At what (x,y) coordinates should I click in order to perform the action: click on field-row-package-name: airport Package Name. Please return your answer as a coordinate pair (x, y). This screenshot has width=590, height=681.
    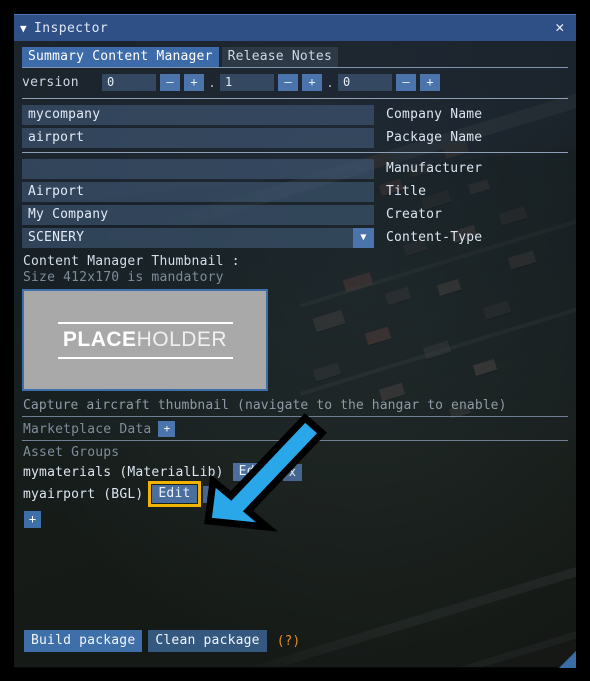
    Looking at the image, I should click on (295, 137).